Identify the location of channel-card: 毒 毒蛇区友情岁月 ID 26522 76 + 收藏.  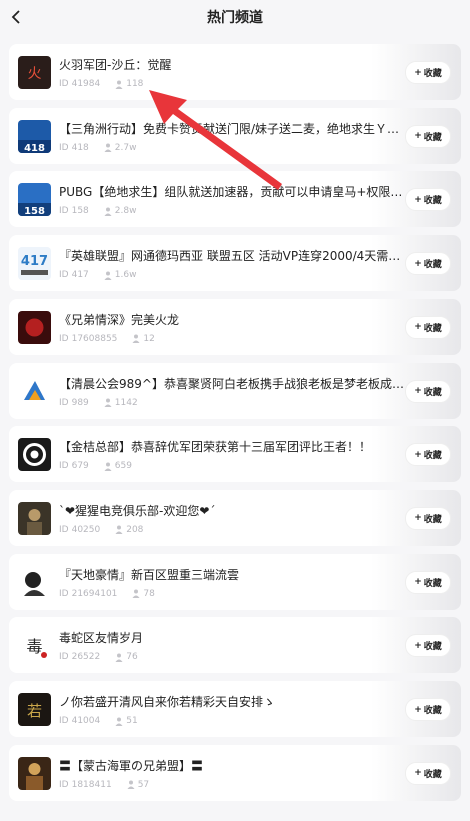
(235, 645).